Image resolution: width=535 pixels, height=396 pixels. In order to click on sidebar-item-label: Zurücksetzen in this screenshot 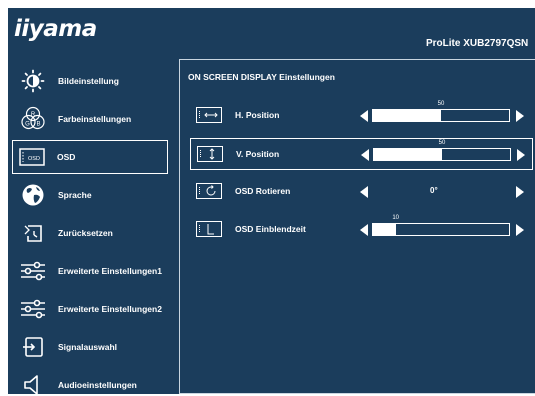, I will do `click(85, 233)`.